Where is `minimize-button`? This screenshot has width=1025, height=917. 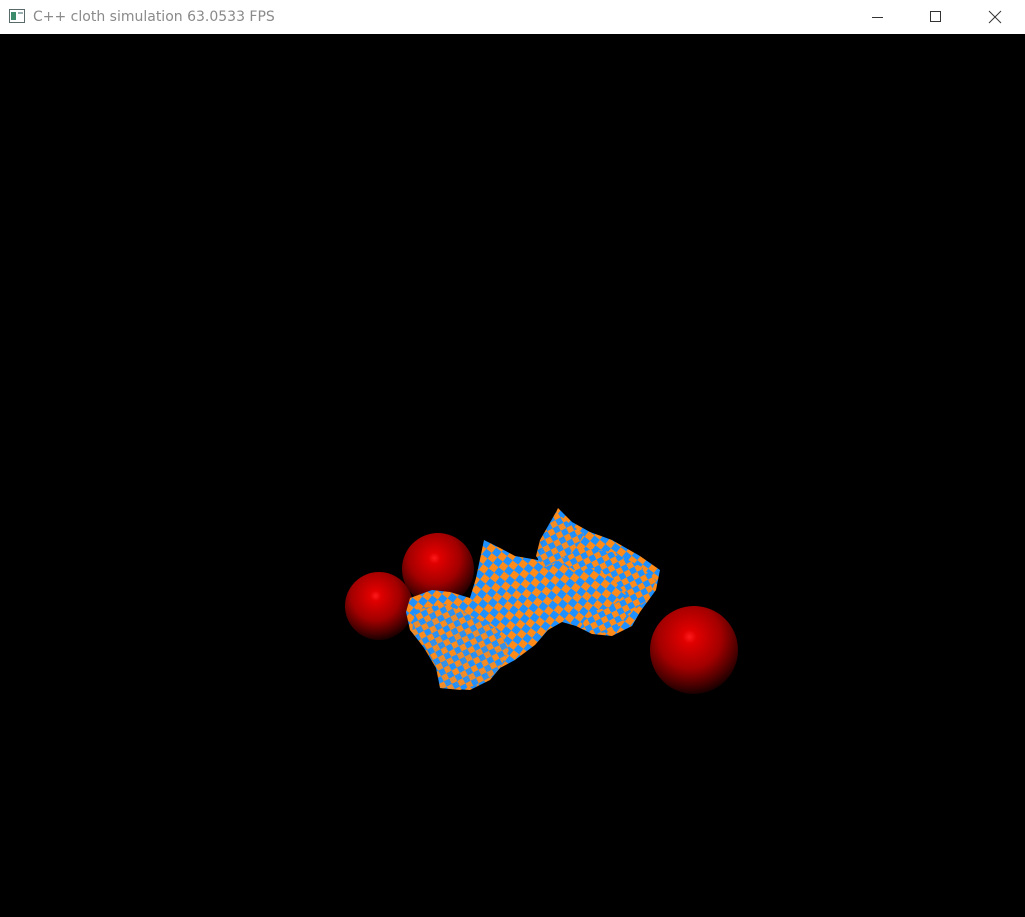
minimize-button is located at coordinates (878, 17).